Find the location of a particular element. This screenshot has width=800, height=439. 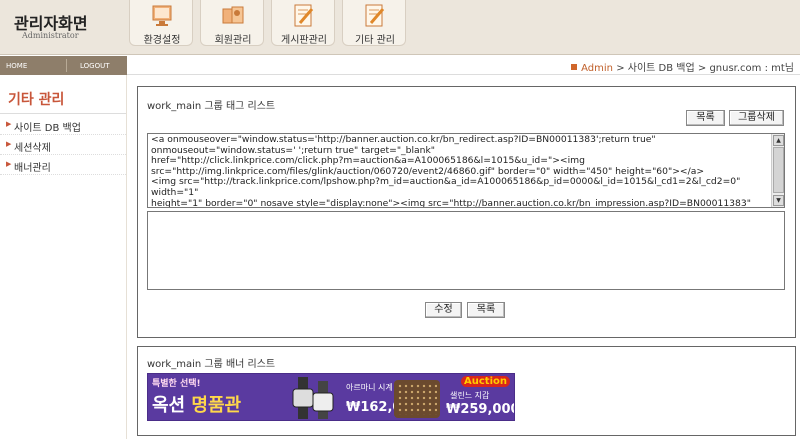

breadcrumb-current: 사이트 DB 백업 is located at coordinates (661, 68).